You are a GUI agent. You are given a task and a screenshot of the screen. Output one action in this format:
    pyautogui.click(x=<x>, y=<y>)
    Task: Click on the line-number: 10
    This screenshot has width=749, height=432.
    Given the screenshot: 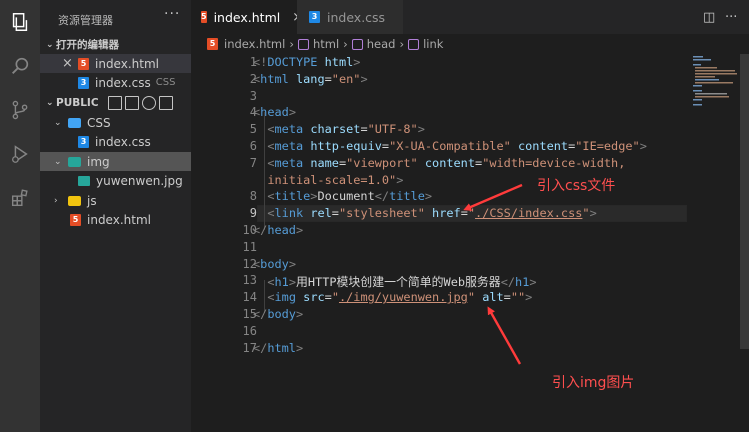 What is the action you would take?
    pyautogui.click(x=249, y=230)
    